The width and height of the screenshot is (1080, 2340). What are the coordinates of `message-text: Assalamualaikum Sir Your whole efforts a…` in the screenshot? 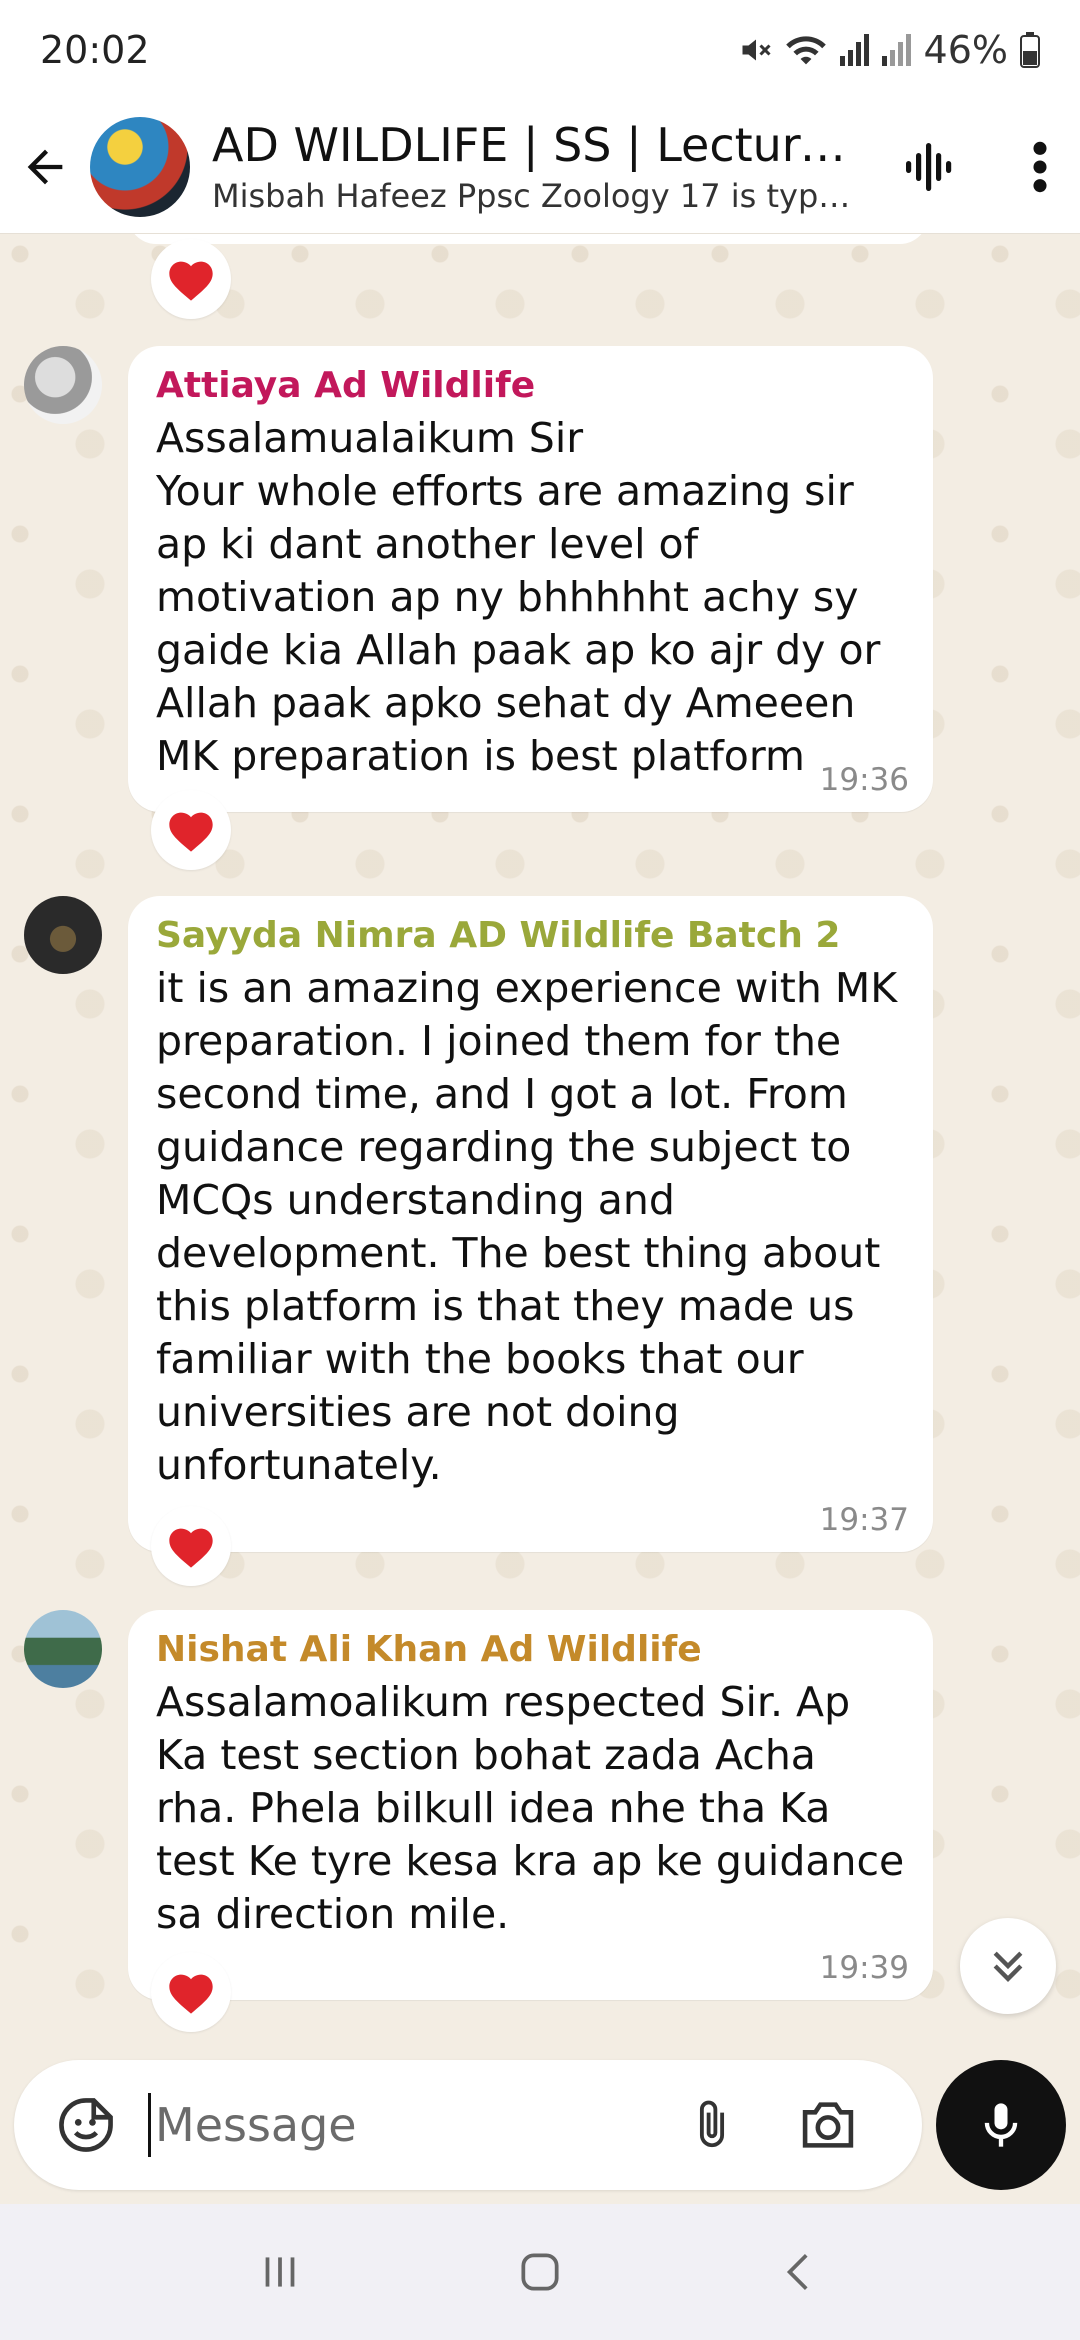 It's located at (518, 597).